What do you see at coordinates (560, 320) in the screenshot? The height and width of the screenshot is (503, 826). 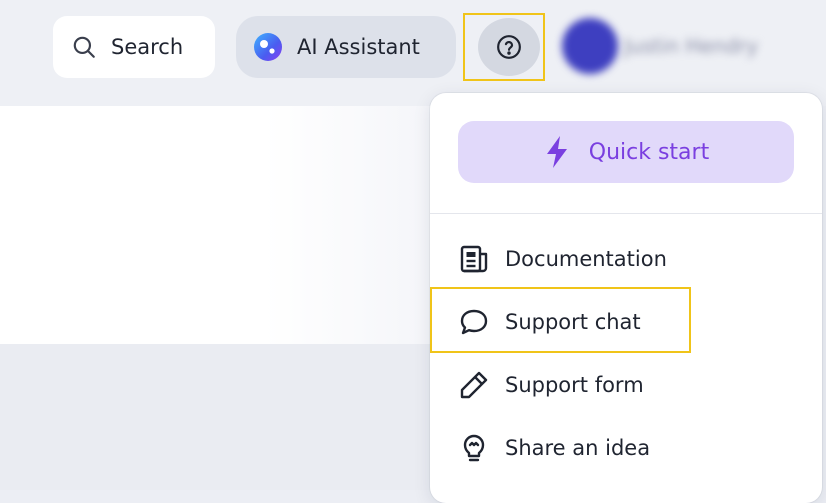 I see `support-chat-highlight` at bounding box center [560, 320].